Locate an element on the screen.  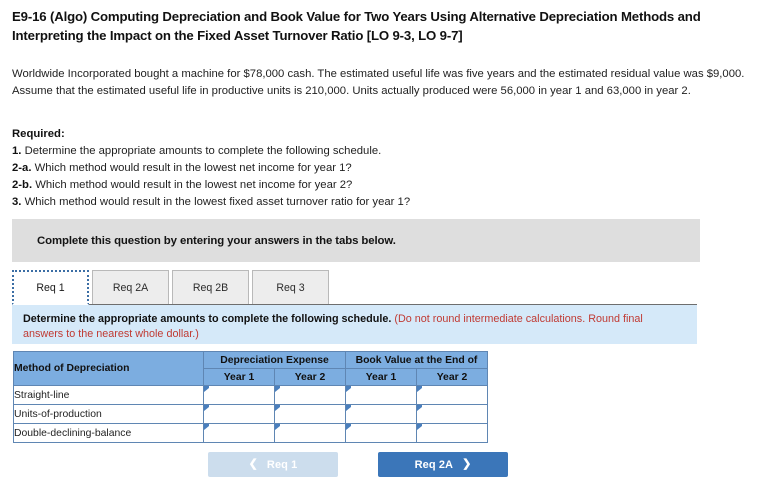
required-item-3-number: 3. is located at coordinates (17, 201).